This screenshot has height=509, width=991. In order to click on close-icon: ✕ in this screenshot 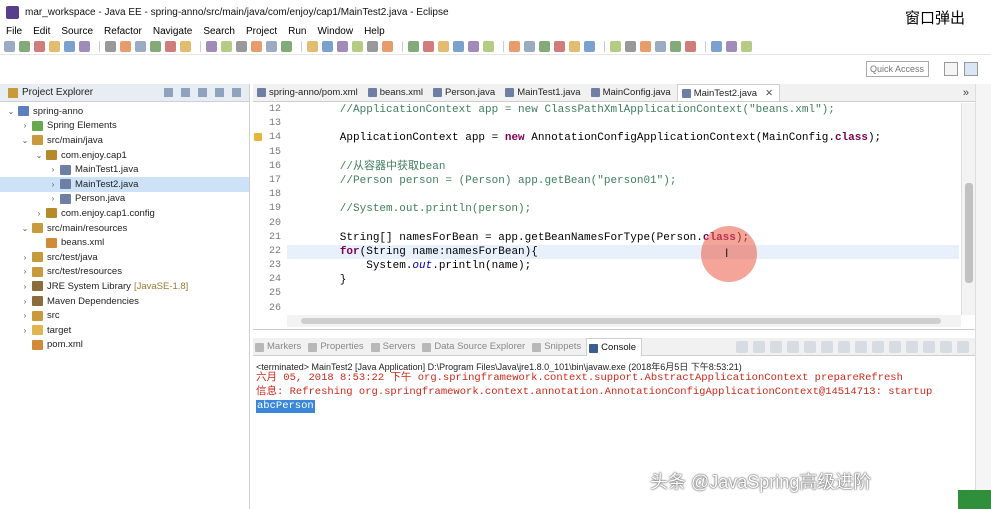, I will do `click(769, 93)`.